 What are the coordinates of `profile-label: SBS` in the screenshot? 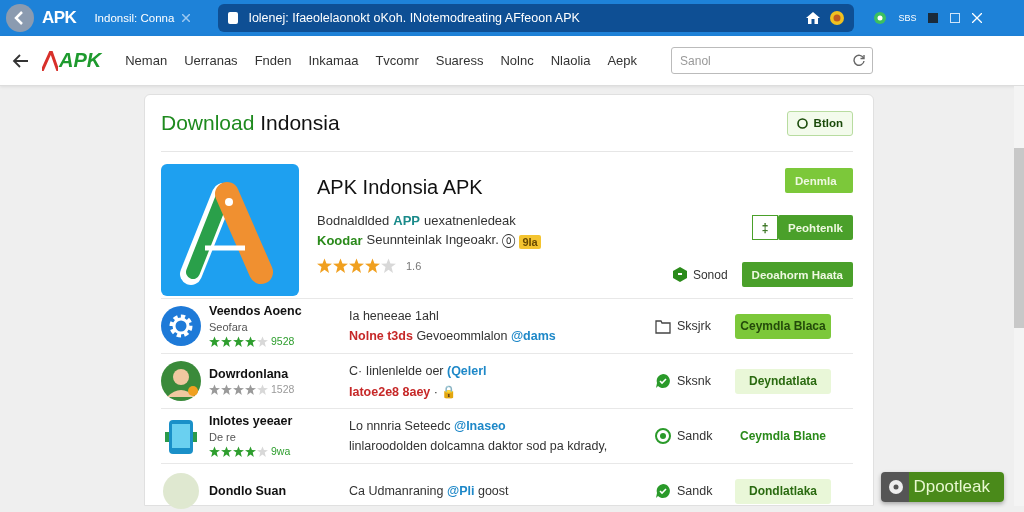 It's located at (907, 18).